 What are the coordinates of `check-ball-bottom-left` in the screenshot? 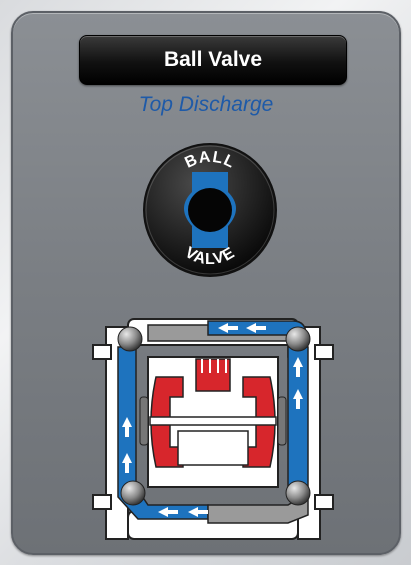 It's located at (133, 493).